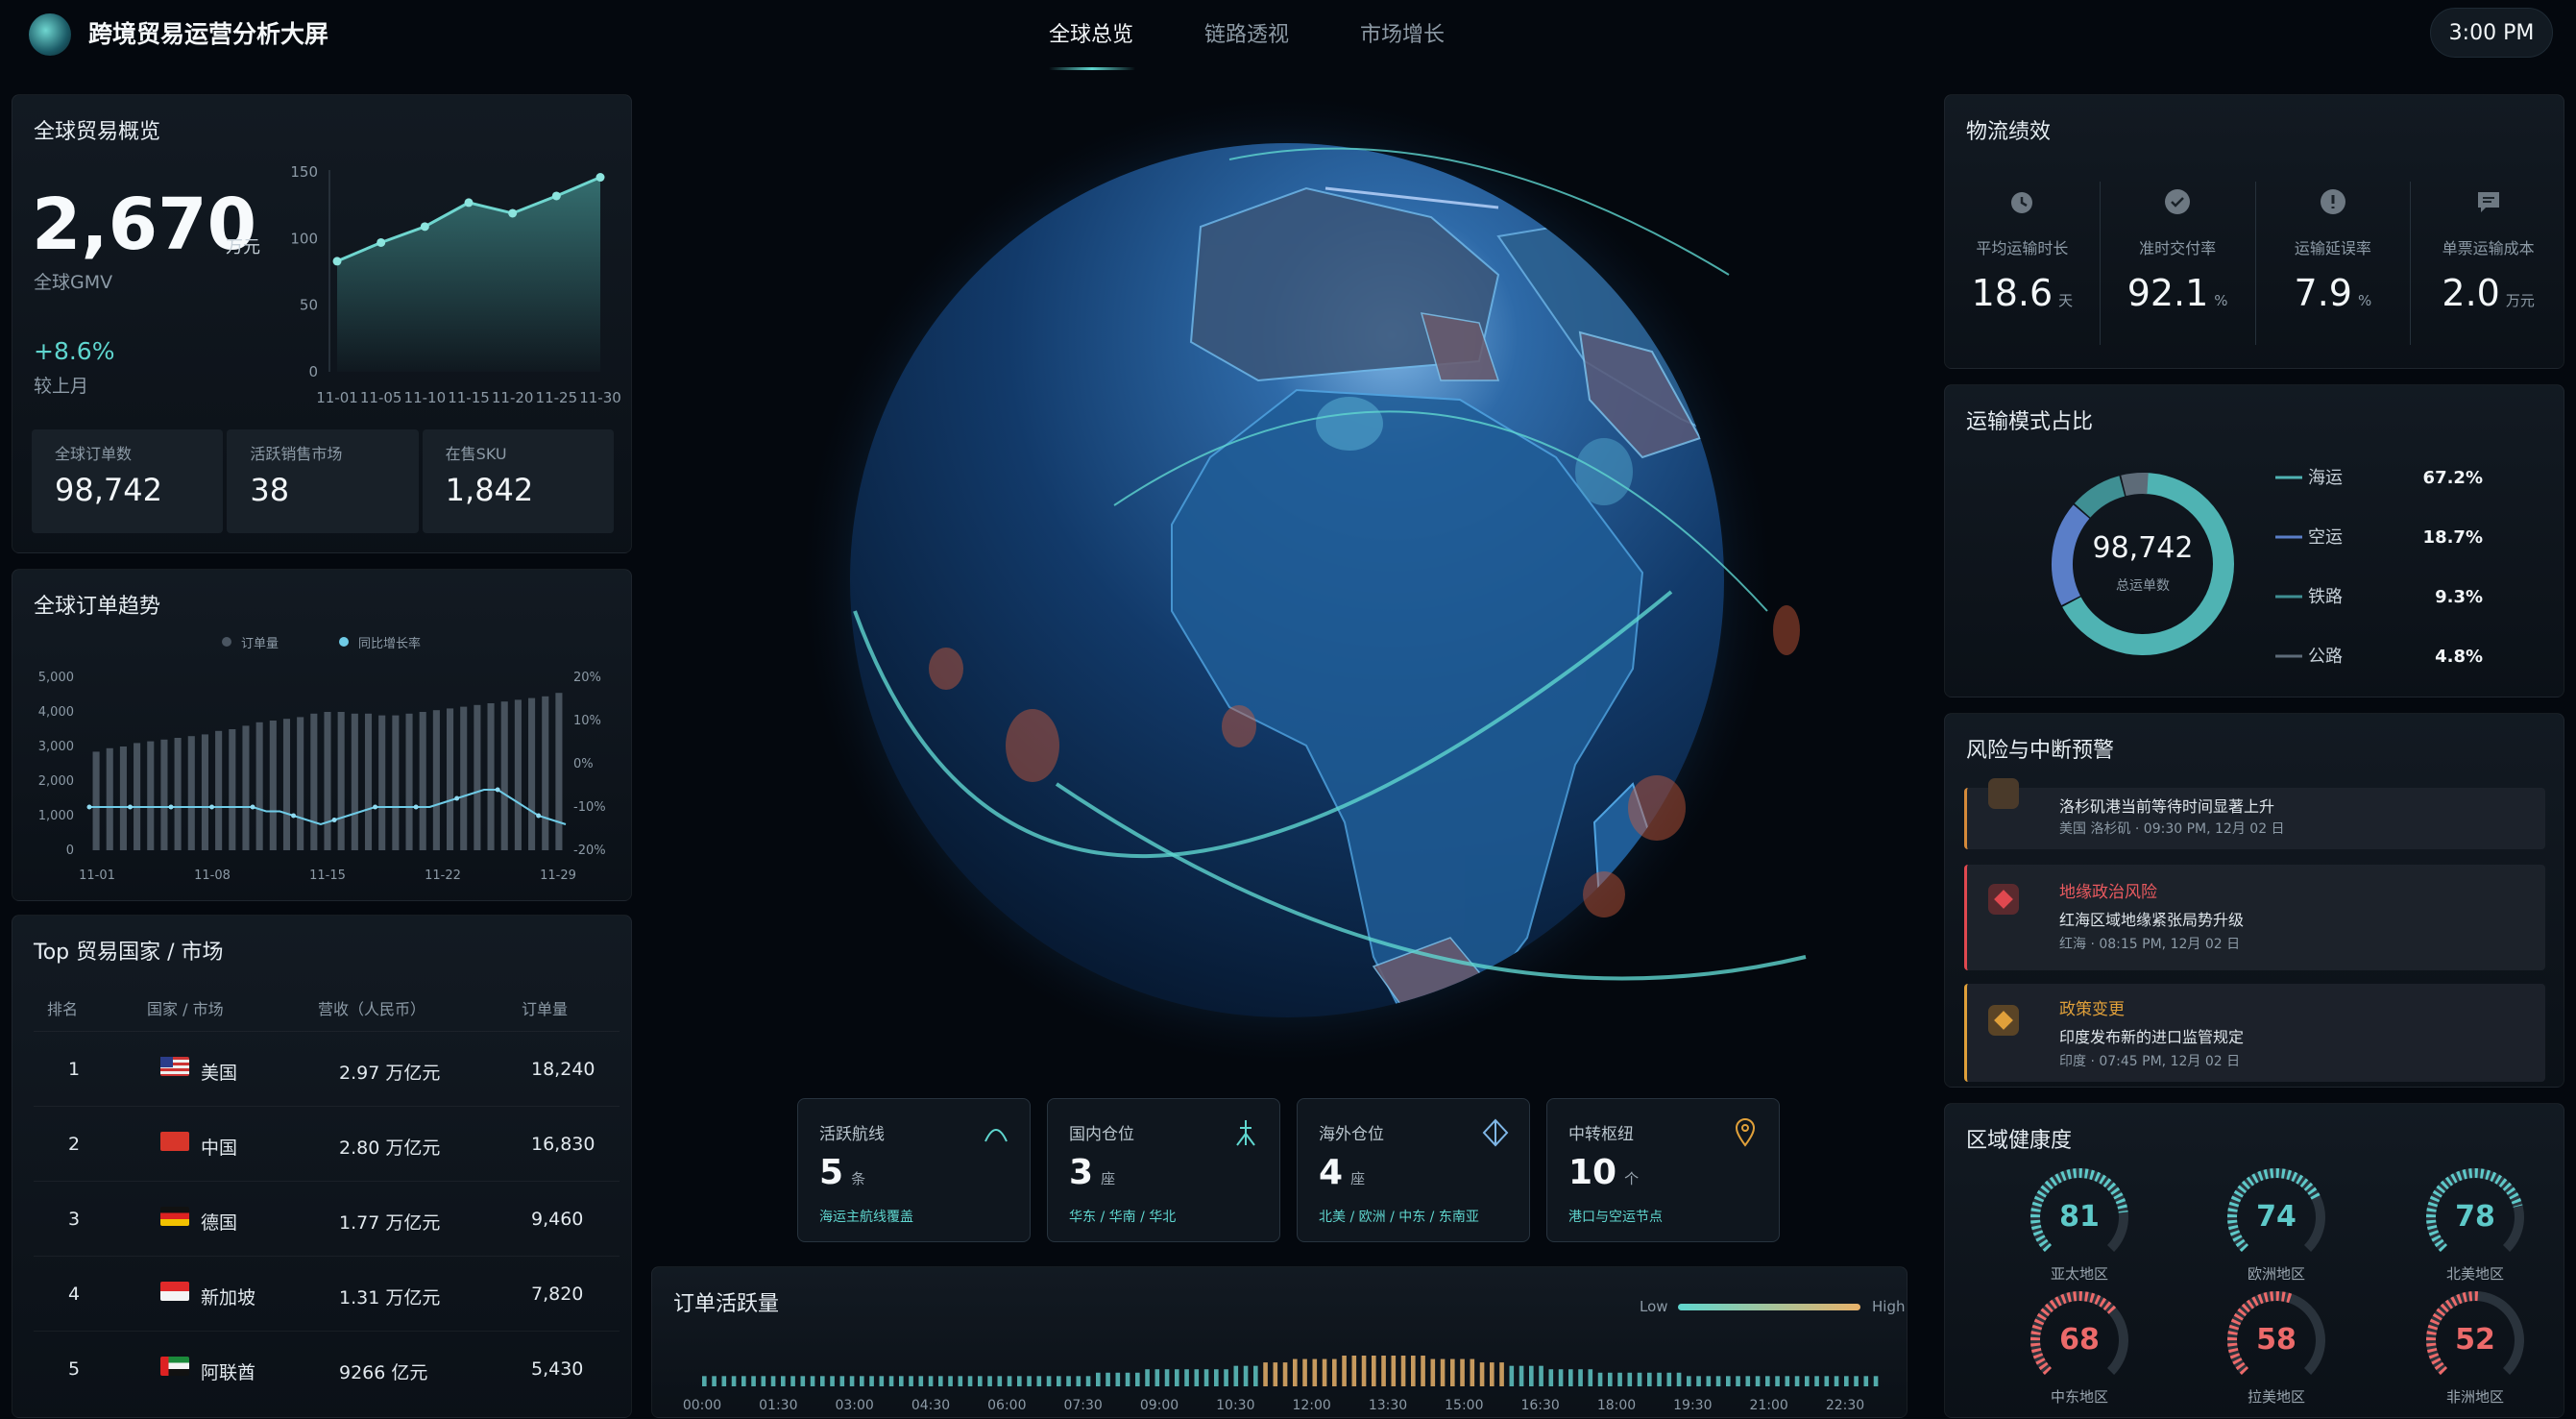 This screenshot has width=2576, height=1419. What do you see at coordinates (1246, 1133) in the screenshot?
I see `tower-icon` at bounding box center [1246, 1133].